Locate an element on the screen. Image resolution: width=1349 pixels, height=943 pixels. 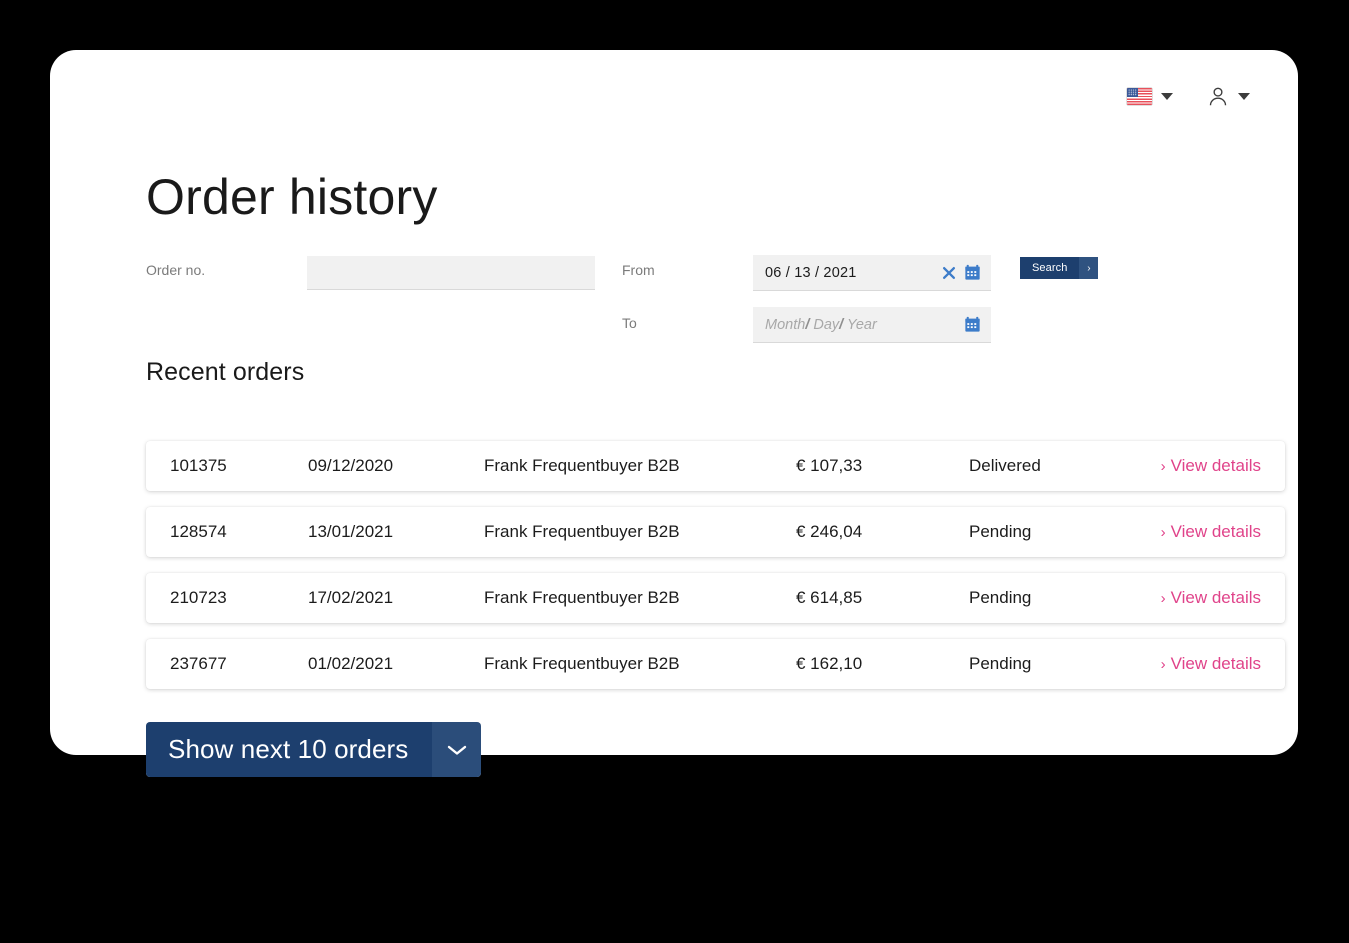
order-id: 210723 is located at coordinates (198, 597).